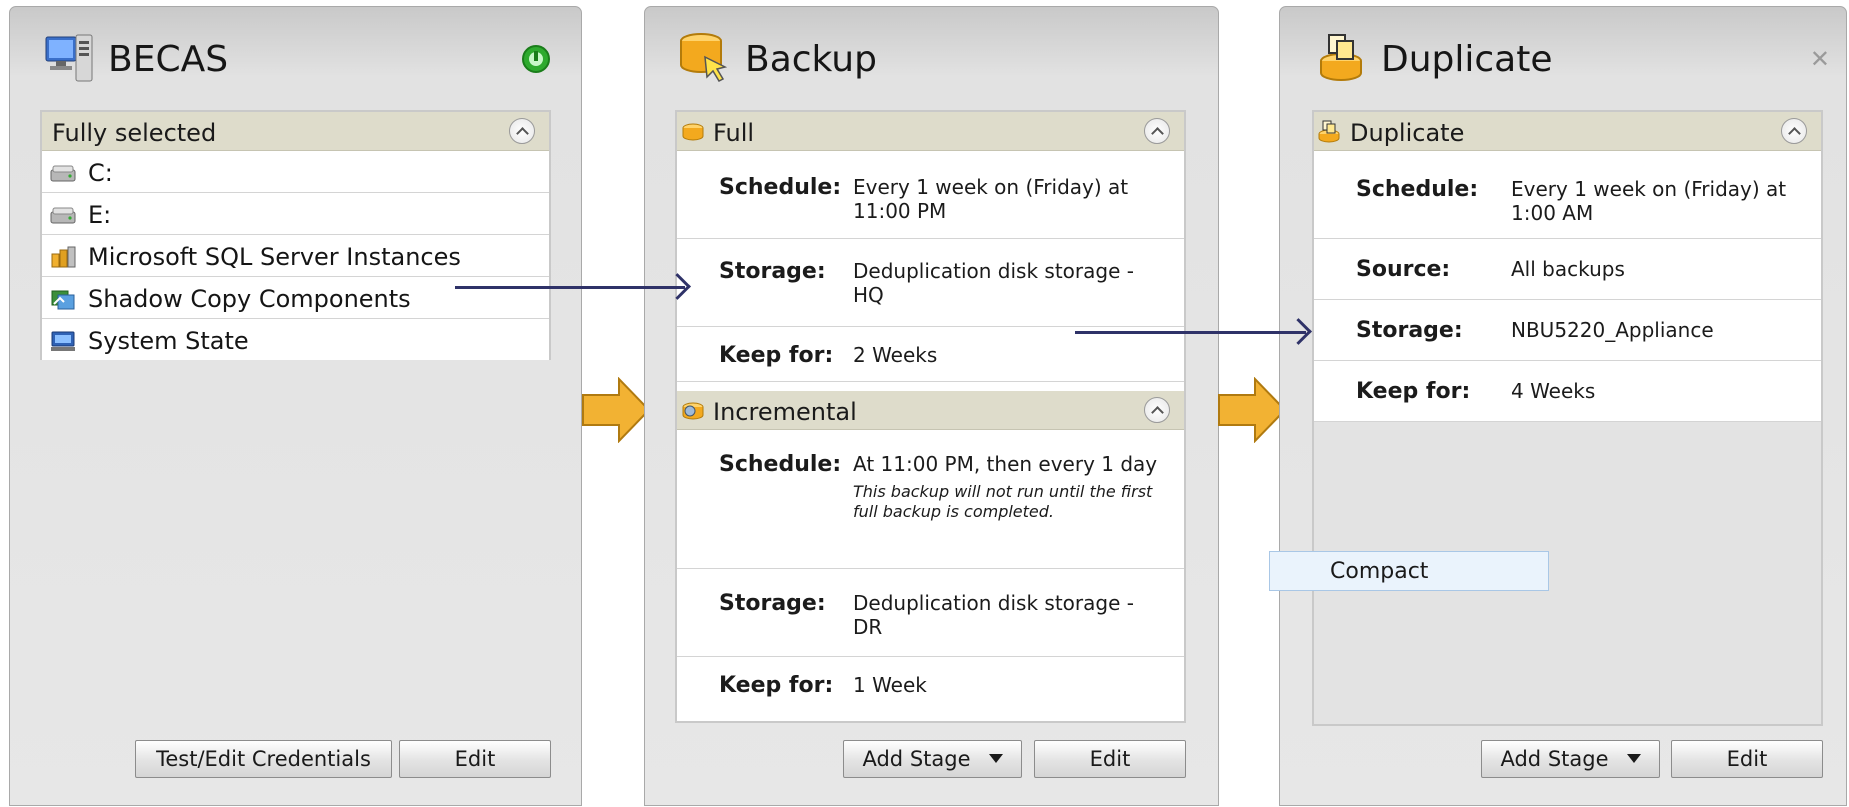  Describe the element at coordinates (249, 299) in the screenshot. I see `list-item-label: Shadow Copy Components` at that location.